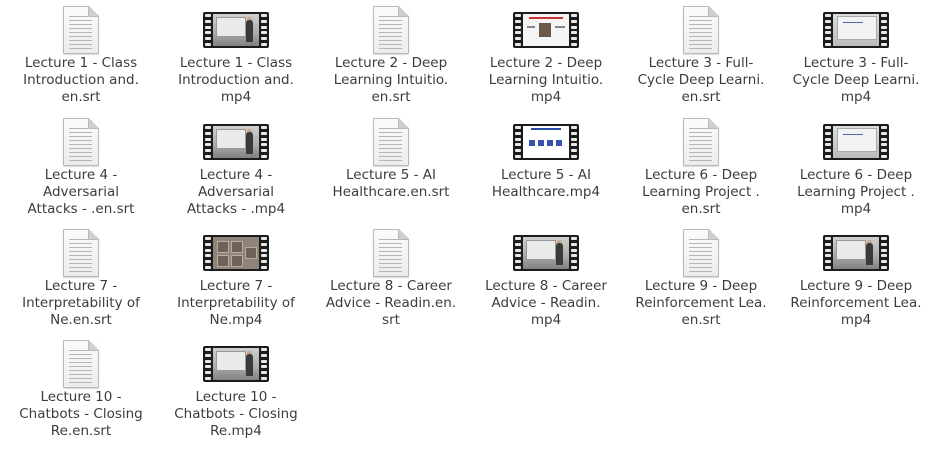 The image size is (935, 449). Describe the element at coordinates (236, 303) in the screenshot. I see `file-name-label: Lecture 7 - Interpretability of Ne.mp4` at that location.